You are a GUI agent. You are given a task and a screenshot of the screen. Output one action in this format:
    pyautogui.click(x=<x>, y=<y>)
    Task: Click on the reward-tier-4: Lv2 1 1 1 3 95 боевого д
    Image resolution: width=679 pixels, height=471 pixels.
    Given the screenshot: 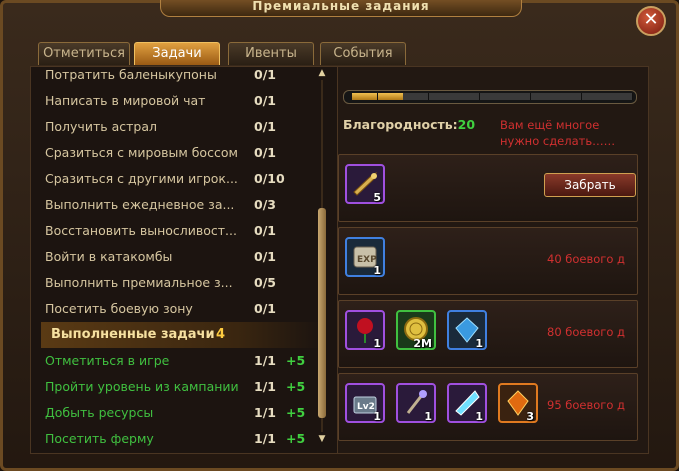 What is the action you would take?
    pyautogui.click(x=488, y=407)
    